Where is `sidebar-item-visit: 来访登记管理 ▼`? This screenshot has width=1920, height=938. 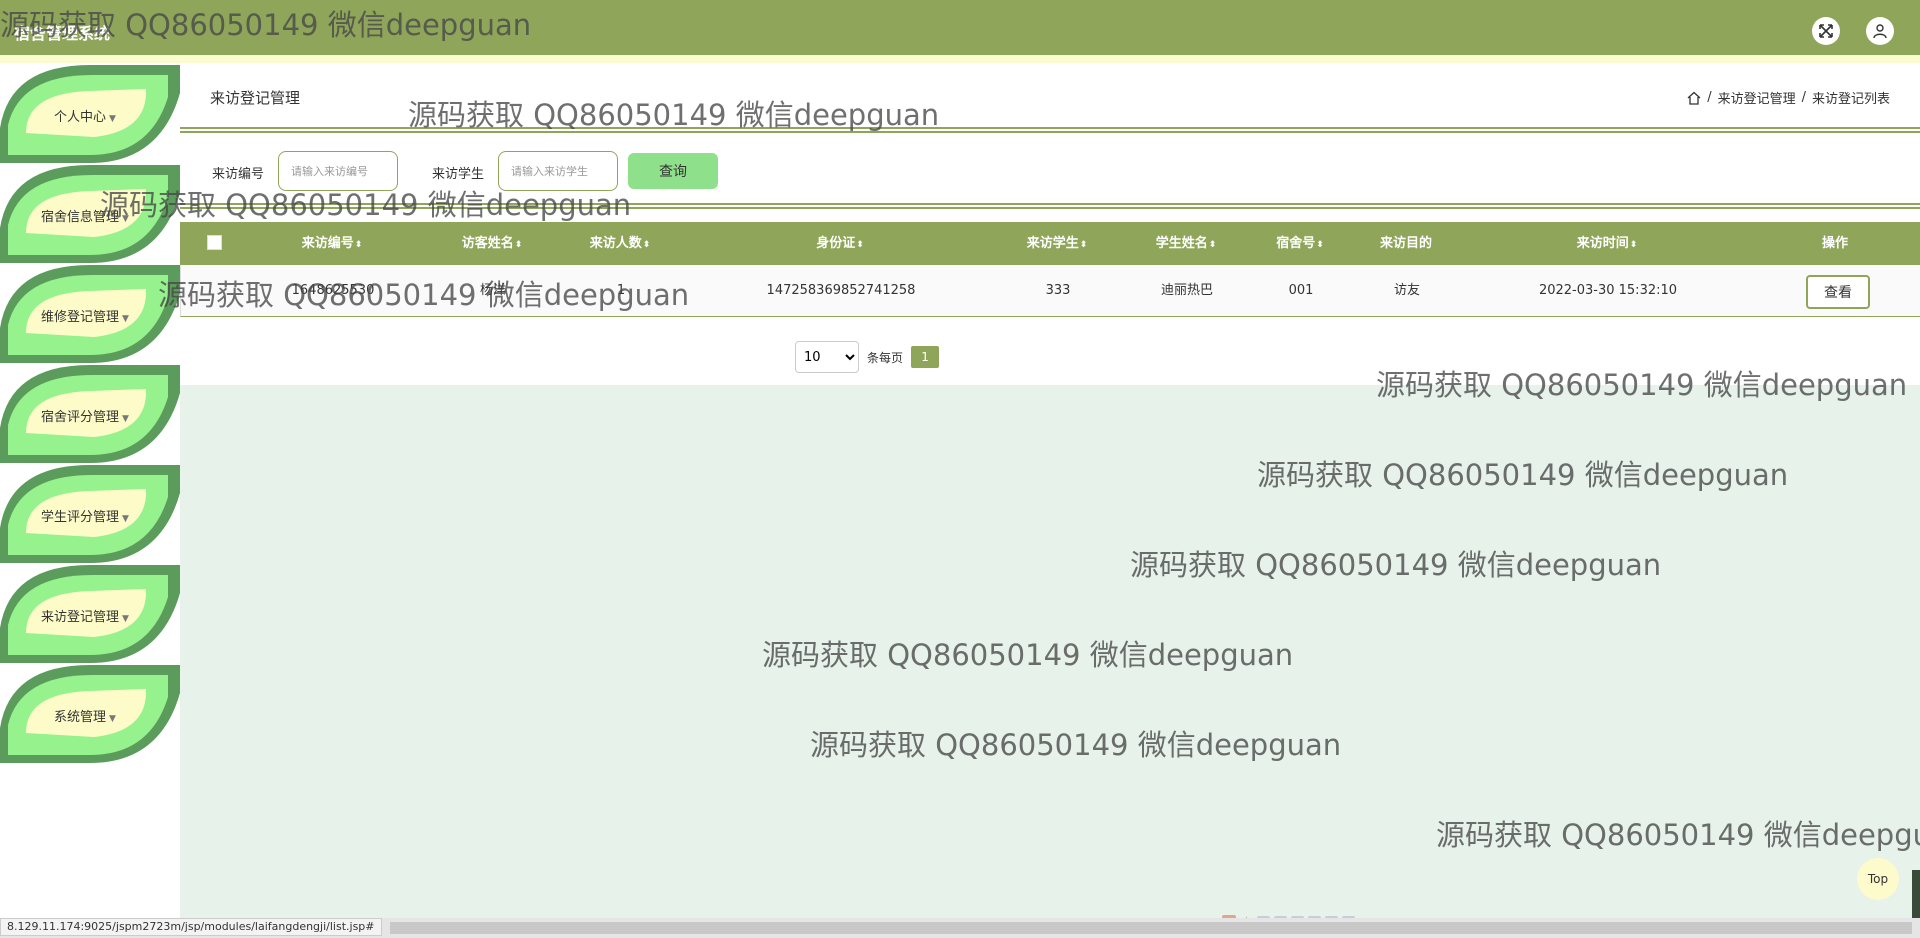 sidebar-item-visit: 来访登记管理 ▼ is located at coordinates (90, 613).